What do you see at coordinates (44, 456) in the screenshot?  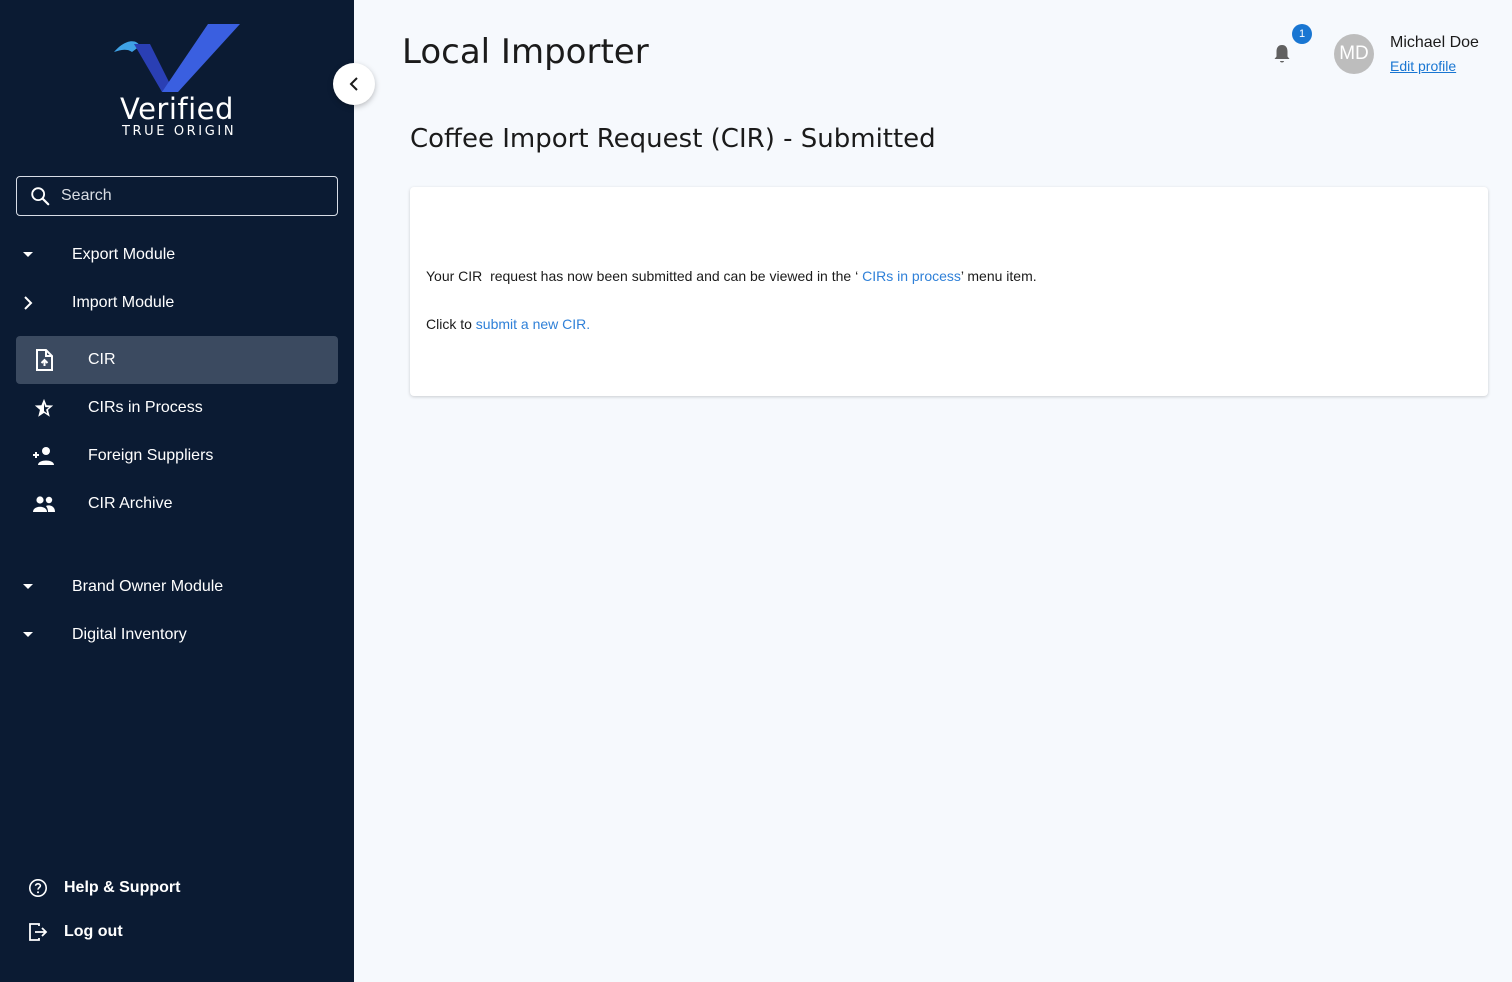 I see `add-person-icon` at bounding box center [44, 456].